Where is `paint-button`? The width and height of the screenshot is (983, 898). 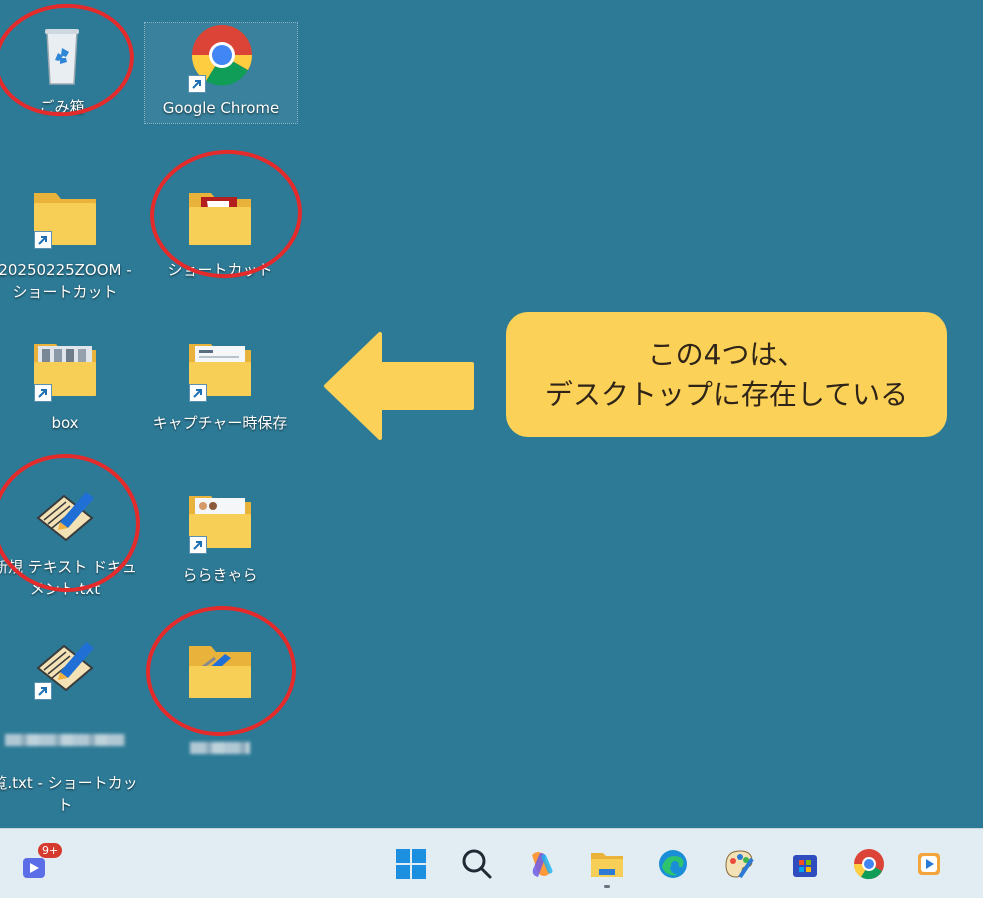
paint-button is located at coordinates (739, 864).